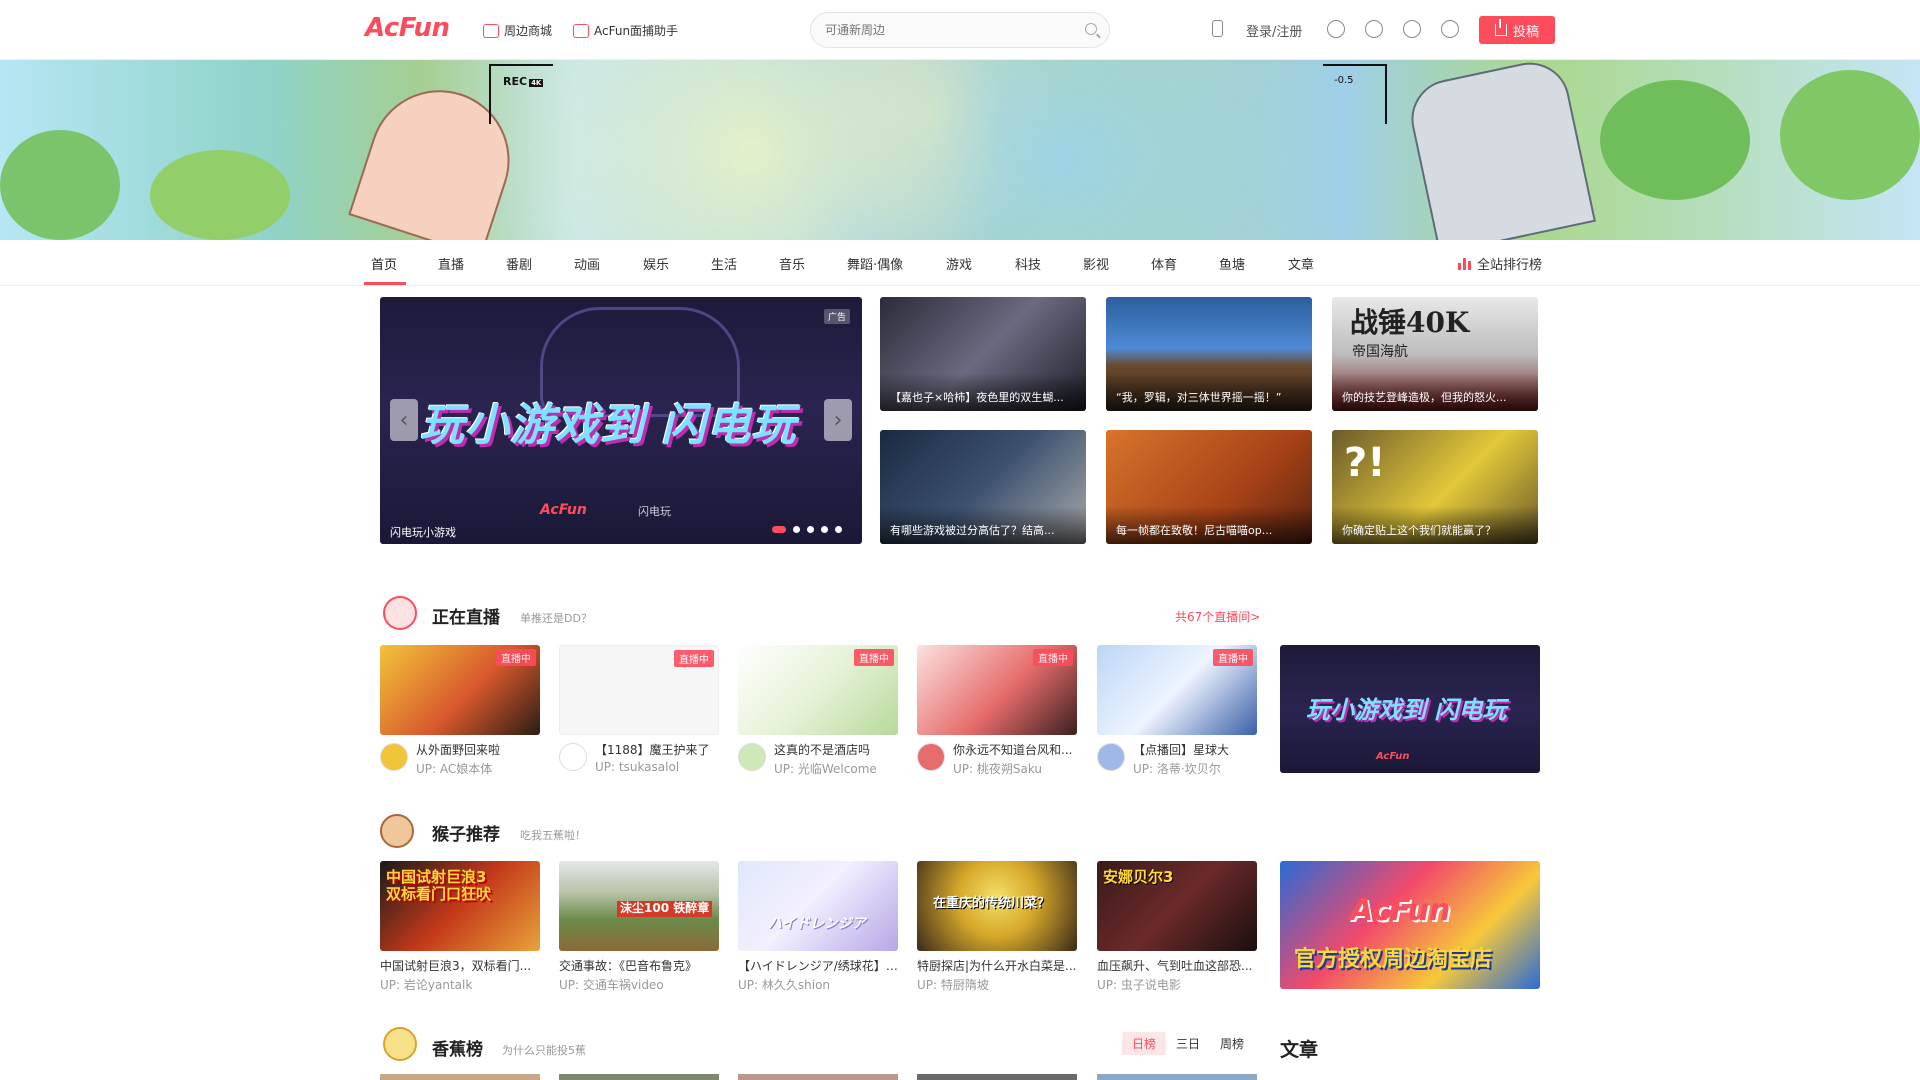 This screenshot has height=1080, width=1920. What do you see at coordinates (1410, 709) in the screenshot?
I see `live-promo-banner: 玩小游戏到 闪电玩 AcFun` at bounding box center [1410, 709].